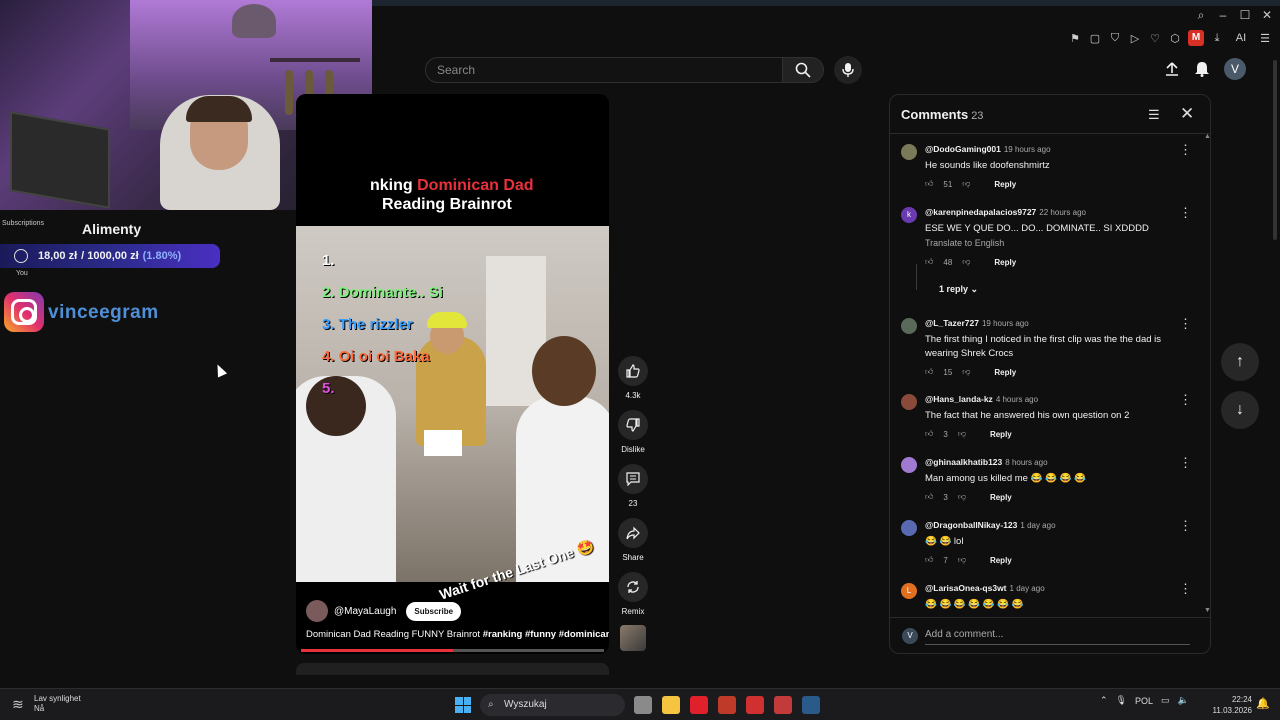  Describe the element at coordinates (1207, 136) in the screenshot. I see `scroll-up-arrow-icon: ▲` at that location.